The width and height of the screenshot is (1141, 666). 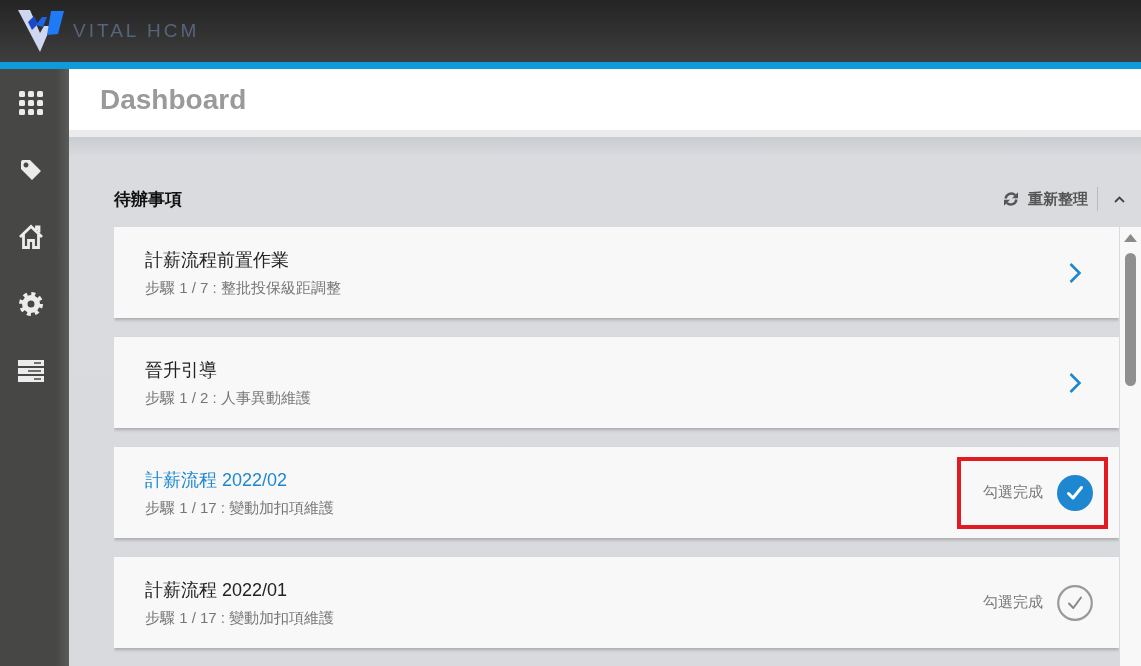 I want to click on step-text: 步驟 1 / 7 : 整批投保級距調整, so click(x=243, y=287).